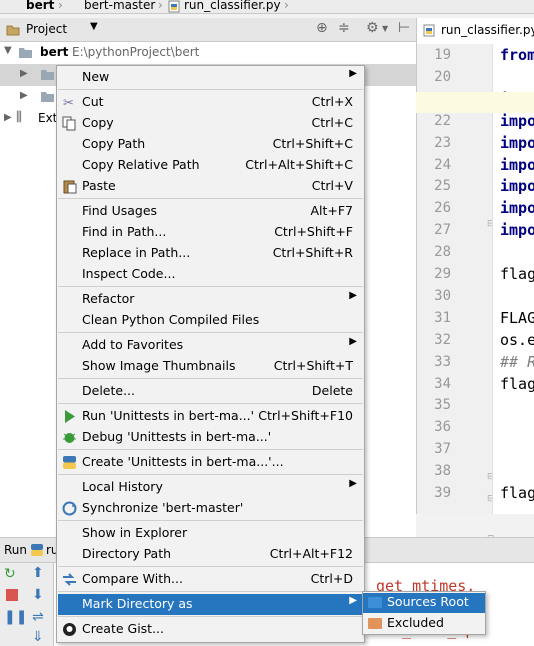  Describe the element at coordinates (210, 579) in the screenshot. I see `menu-item-compare-with: Compare With... Ctrl+D` at that location.